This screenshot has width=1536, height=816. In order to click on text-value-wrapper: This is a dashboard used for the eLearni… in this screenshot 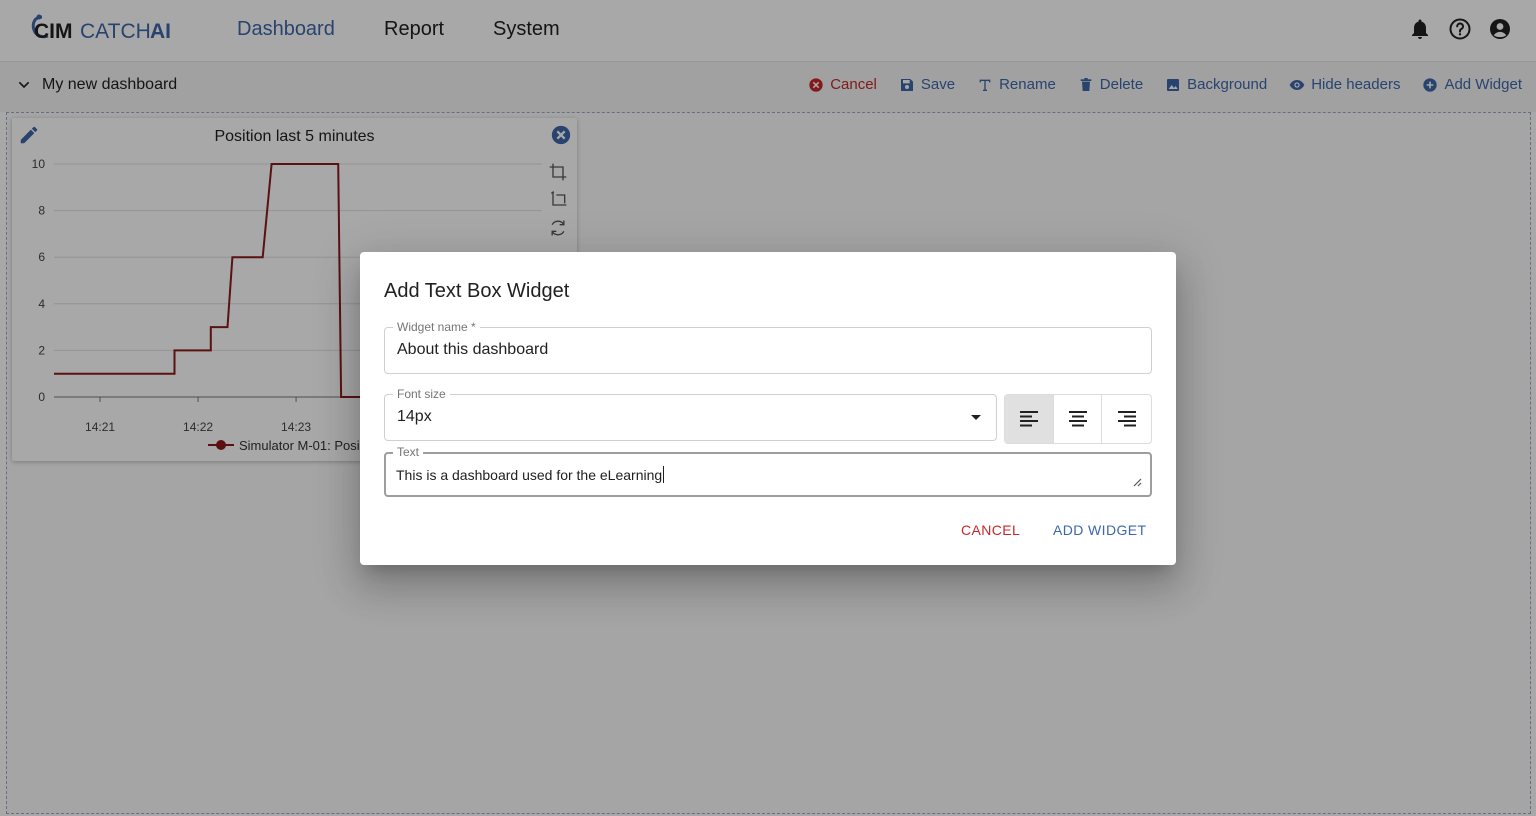, I will do `click(530, 474)`.